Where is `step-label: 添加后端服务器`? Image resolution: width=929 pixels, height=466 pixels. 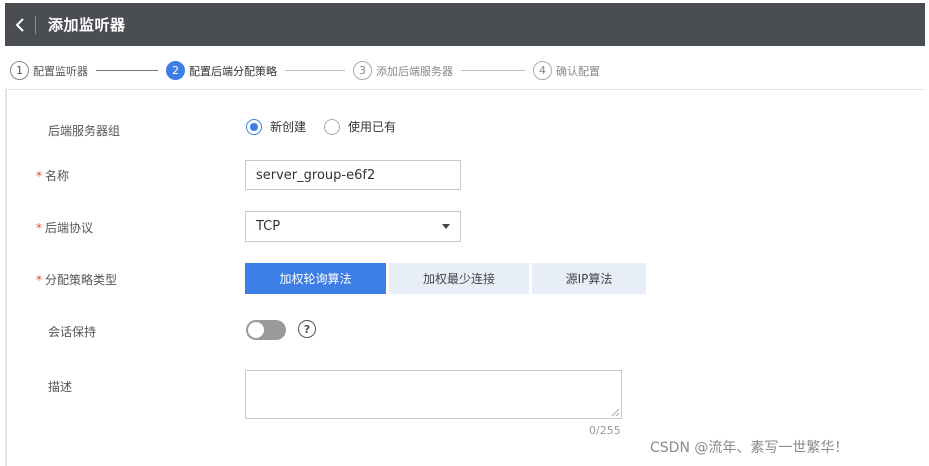
step-label: 添加后端服务器 is located at coordinates (414, 71).